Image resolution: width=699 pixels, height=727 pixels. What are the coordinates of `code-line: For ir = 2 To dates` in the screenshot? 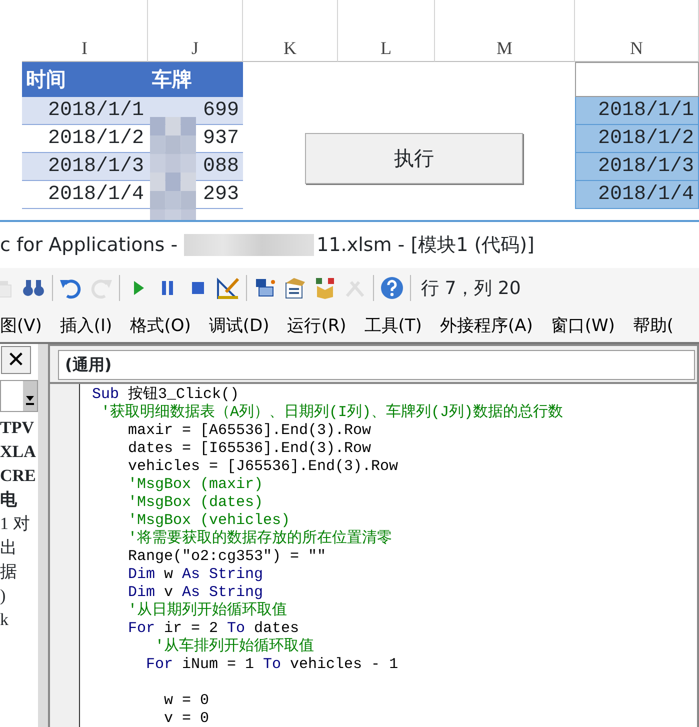 It's located at (213, 629).